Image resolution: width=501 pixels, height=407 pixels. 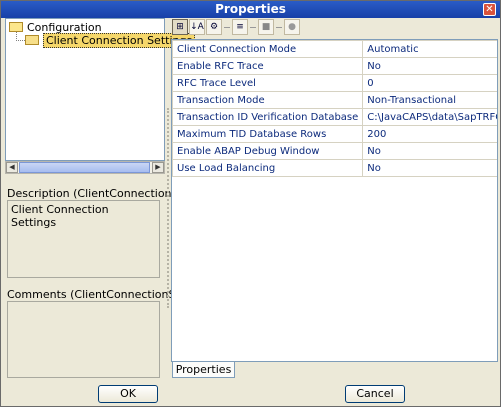 What do you see at coordinates (429, 134) in the screenshot?
I see `property-value: 200` at bounding box center [429, 134].